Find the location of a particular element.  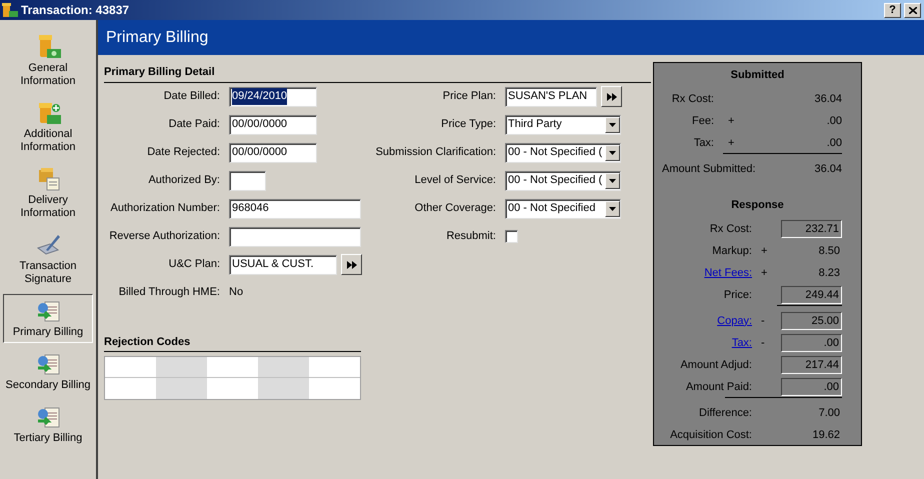

summary-label: Price: is located at coordinates (738, 295).